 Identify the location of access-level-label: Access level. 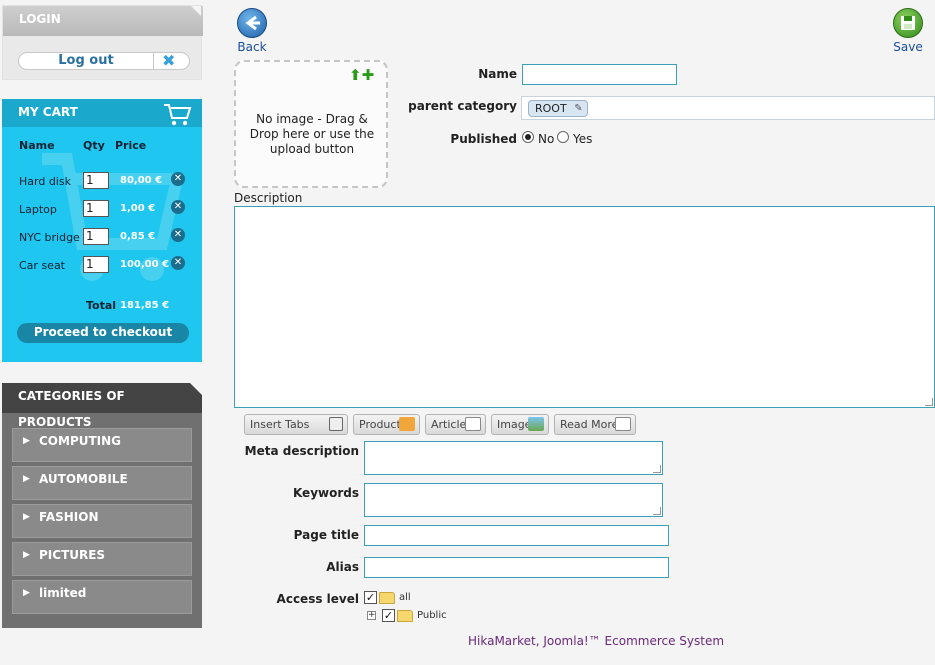
(317, 599).